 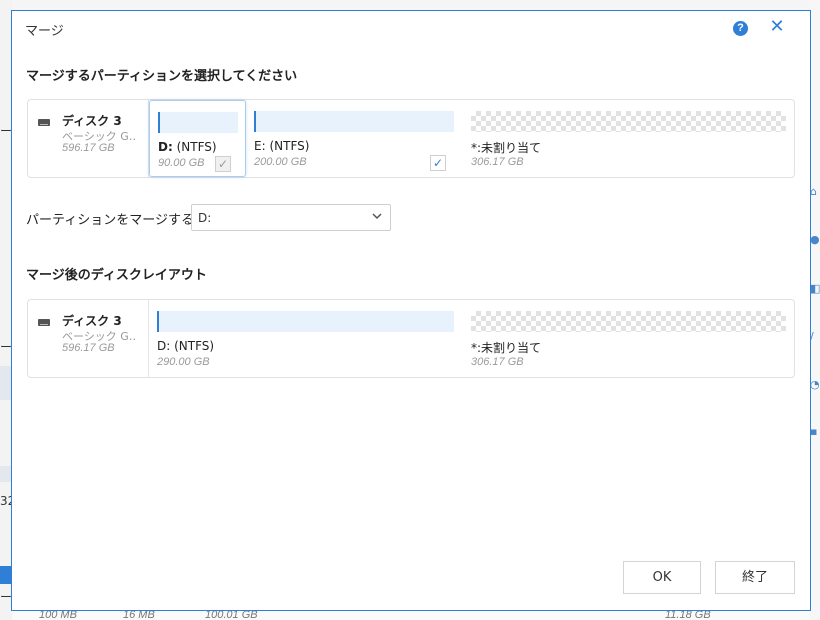 What do you see at coordinates (628, 338) in the screenshot?
I see `result-partition-unallocated: *:未割り当て 306.17 GB` at bounding box center [628, 338].